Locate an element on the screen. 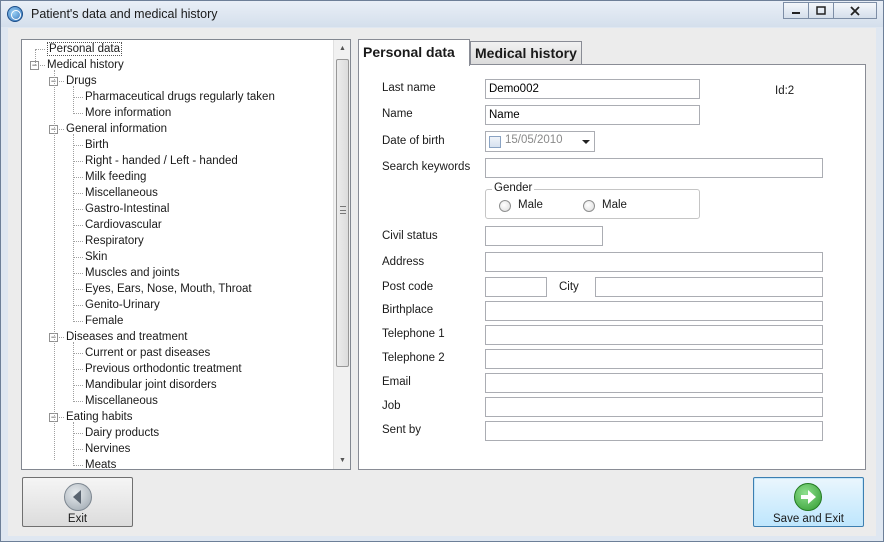  birthplace-field is located at coordinates (654, 311).